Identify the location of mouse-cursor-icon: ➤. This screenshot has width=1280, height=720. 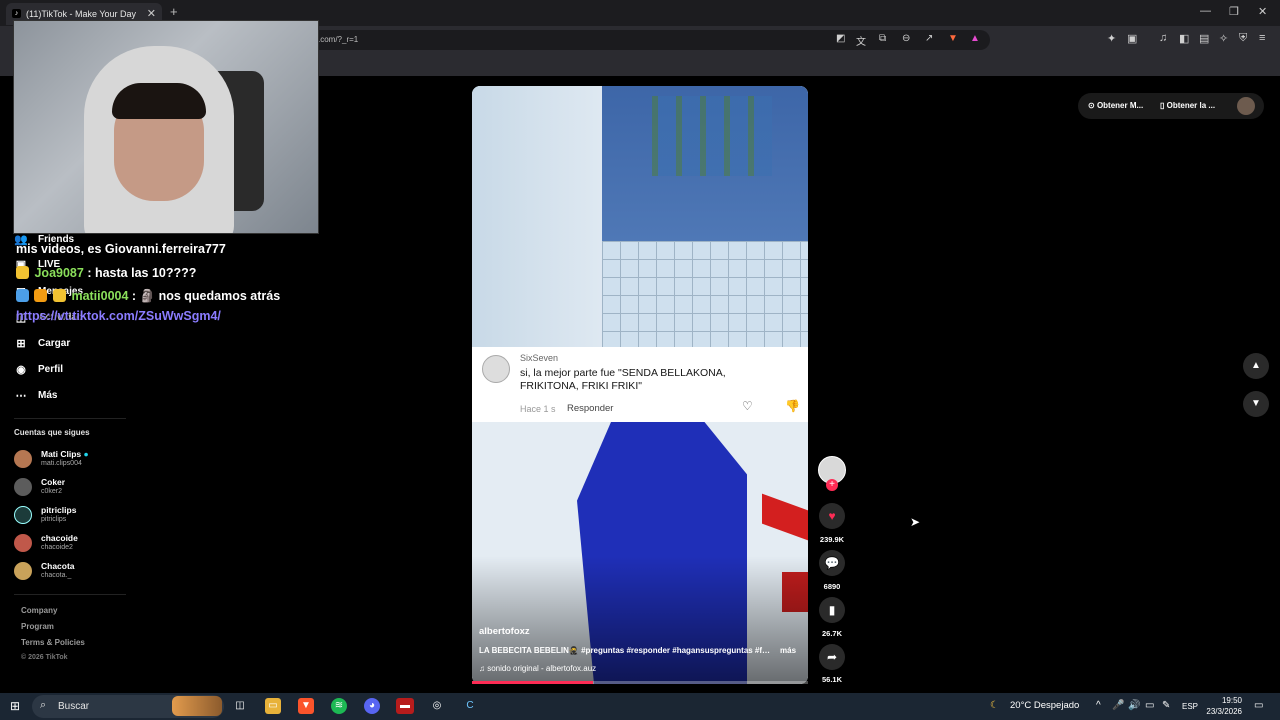
(915, 522).